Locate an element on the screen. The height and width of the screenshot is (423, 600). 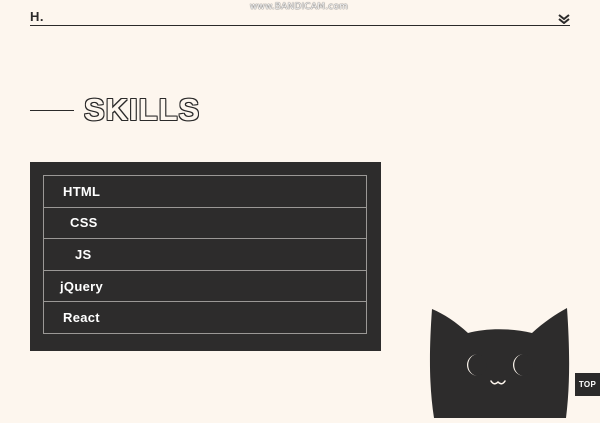
skill-label: CSS is located at coordinates (84, 223).